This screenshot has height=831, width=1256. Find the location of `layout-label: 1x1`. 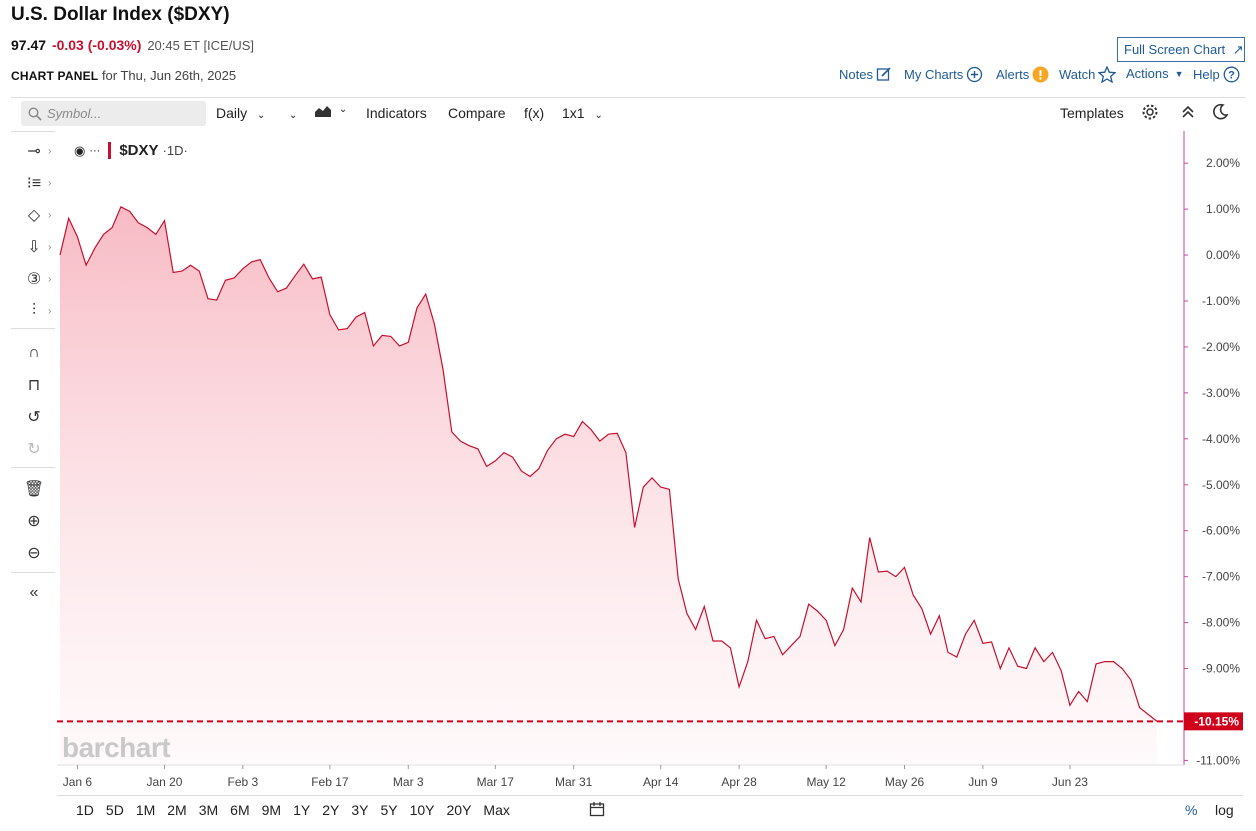

layout-label: 1x1 is located at coordinates (573, 113).